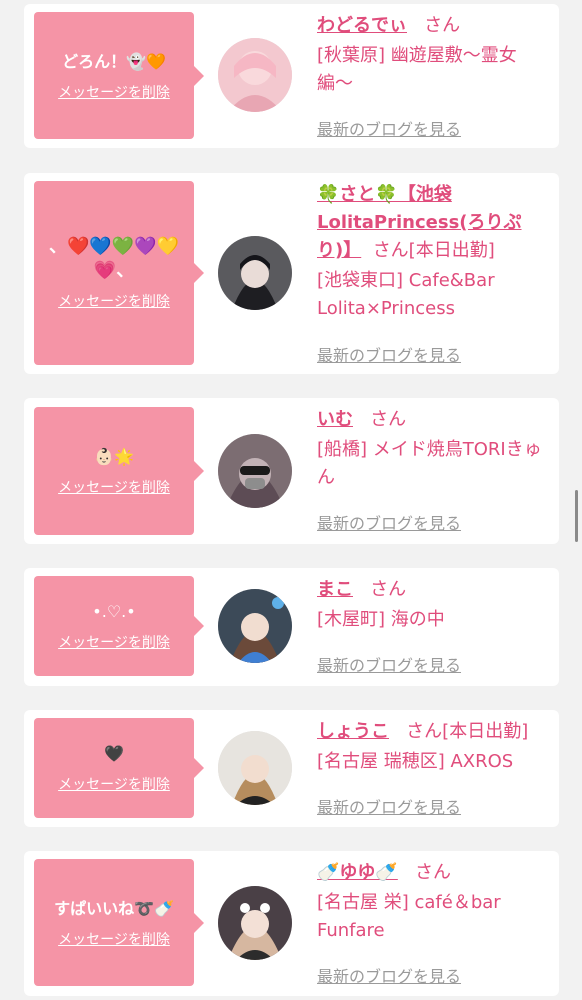 The width and height of the screenshot is (582, 1000). I want to click on name-line: 🍼ゆゆ🍼 さん, so click(432, 873).